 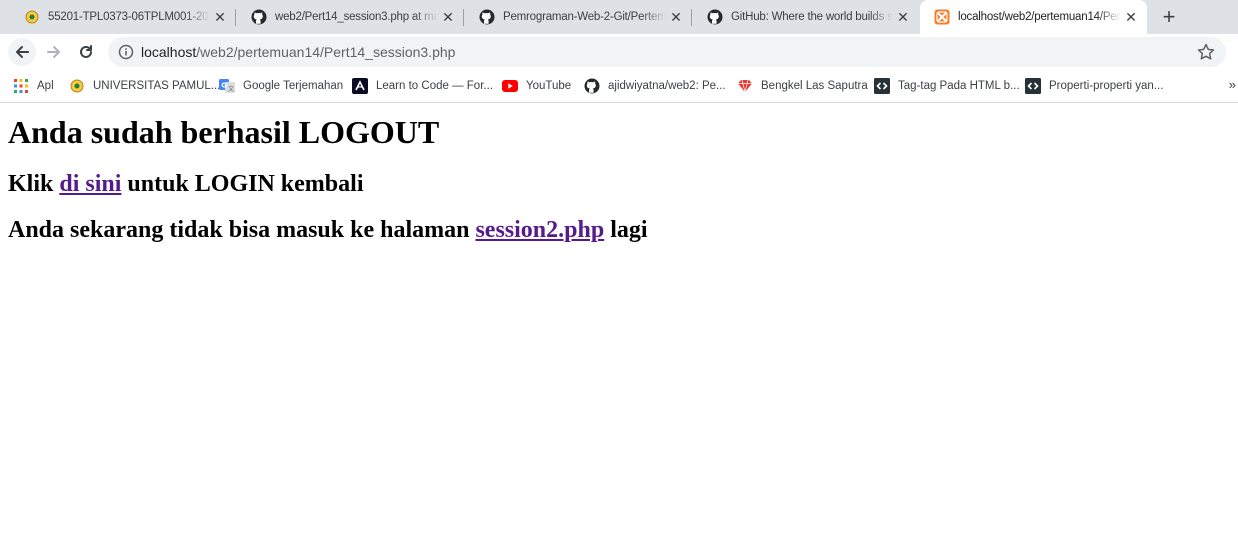 What do you see at coordinates (626, 230) in the screenshot?
I see `line-suffix: lagi` at bounding box center [626, 230].